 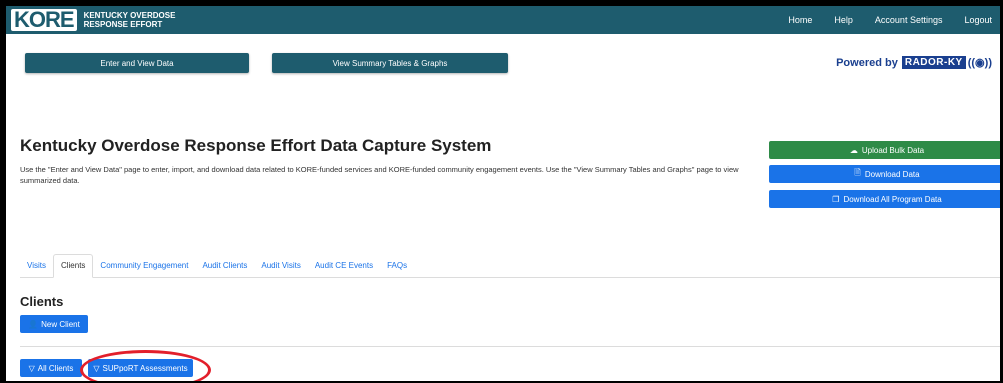 I want to click on copy-icon: ❐, so click(x=836, y=199).